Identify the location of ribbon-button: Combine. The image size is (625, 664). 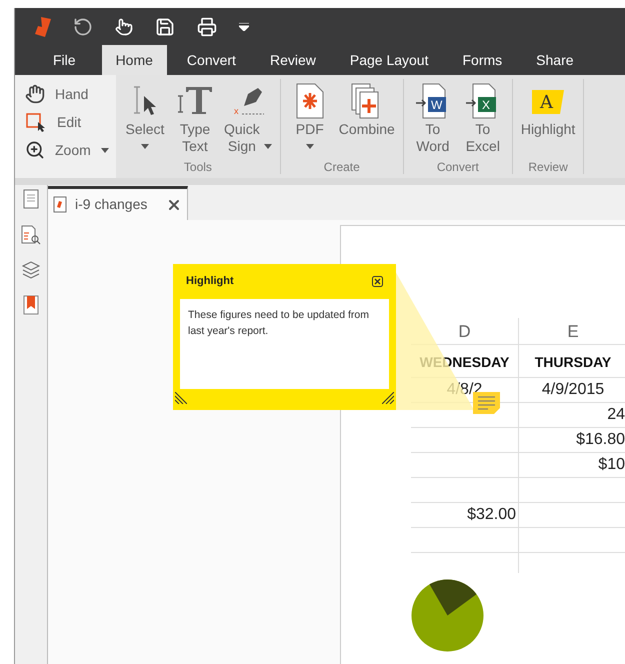
(366, 119).